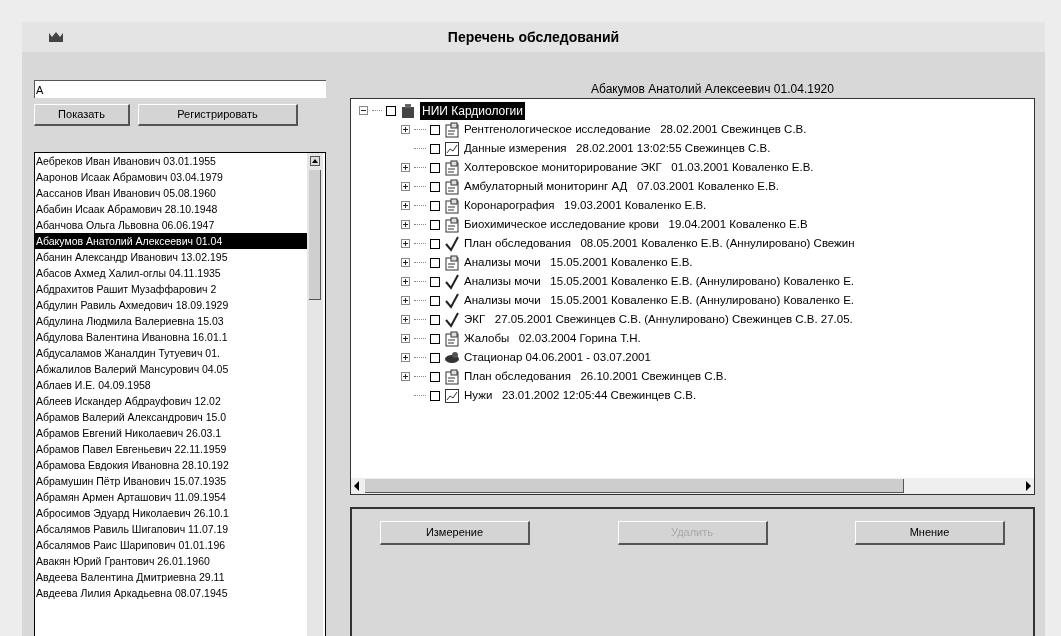 This screenshot has width=1061, height=636. What do you see at coordinates (171, 545) in the screenshot?
I see `patient-item: Абсалямов Раис Шарипович 01.01.196` at bounding box center [171, 545].